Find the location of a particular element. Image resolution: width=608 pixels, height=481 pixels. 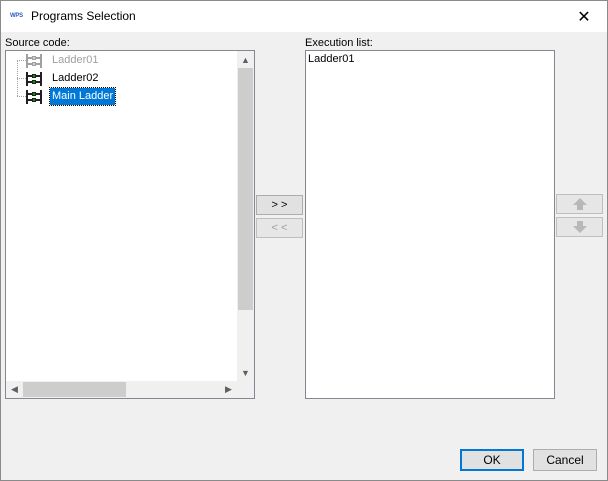

vertical-scrollbar: ▲ ▼ is located at coordinates (245, 216).